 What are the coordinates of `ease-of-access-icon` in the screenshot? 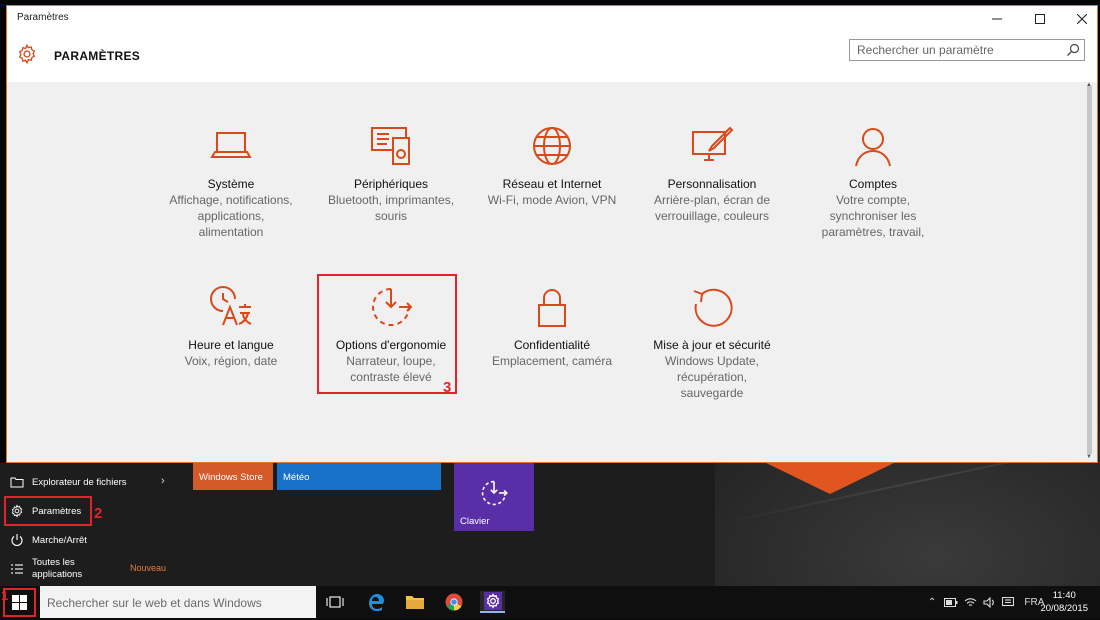 It's located at (494, 493).